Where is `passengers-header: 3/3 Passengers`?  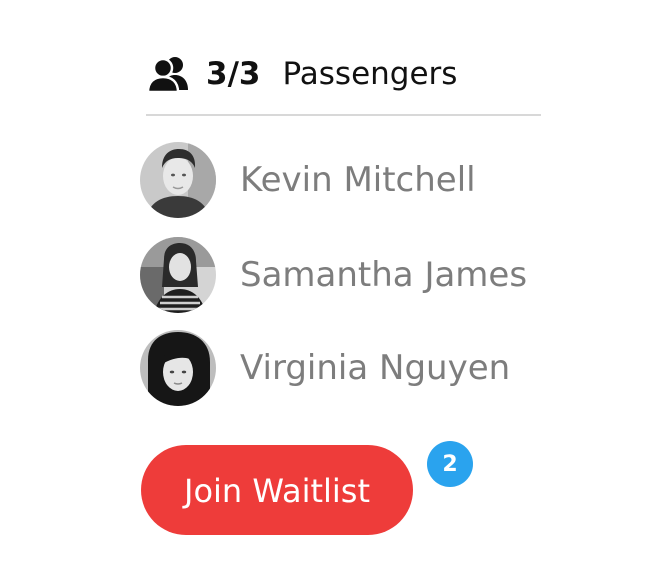 passengers-header: 3/3 Passengers is located at coordinates (301, 74).